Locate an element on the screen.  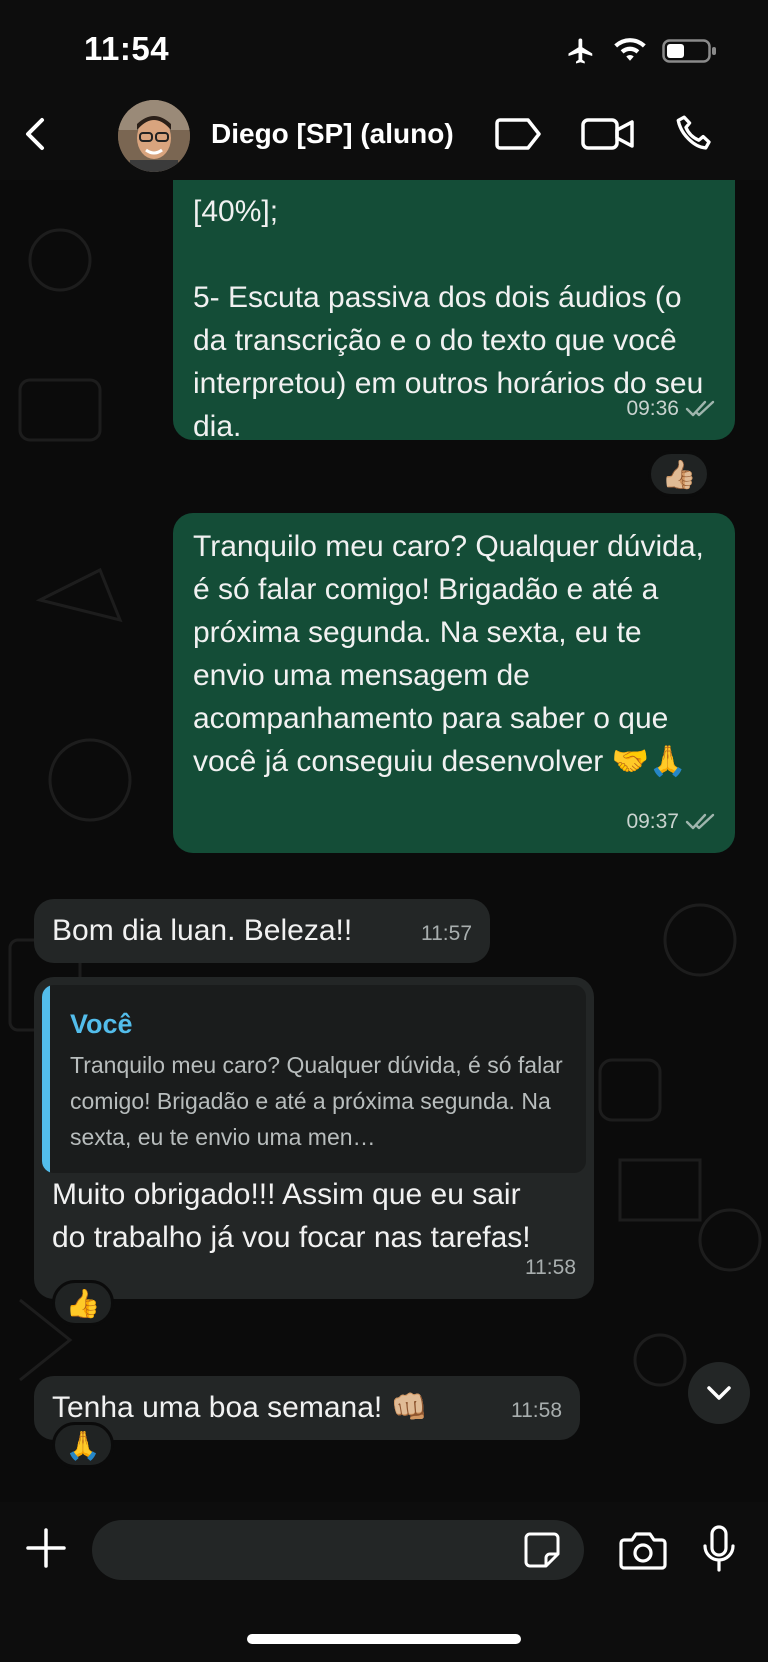
status-time: 11:54 is located at coordinates (127, 48).